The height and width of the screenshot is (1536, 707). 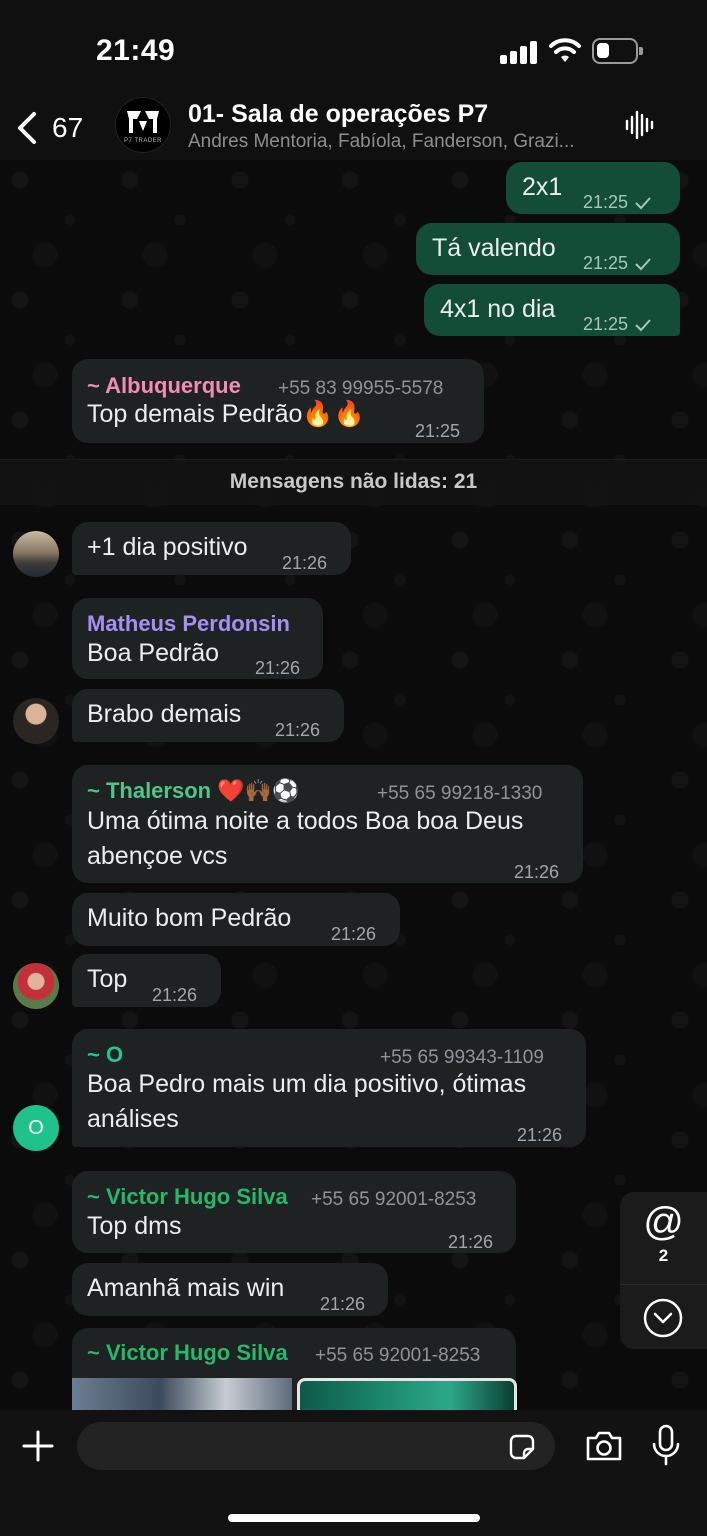 I want to click on group-logo-icon, so click(x=143, y=121).